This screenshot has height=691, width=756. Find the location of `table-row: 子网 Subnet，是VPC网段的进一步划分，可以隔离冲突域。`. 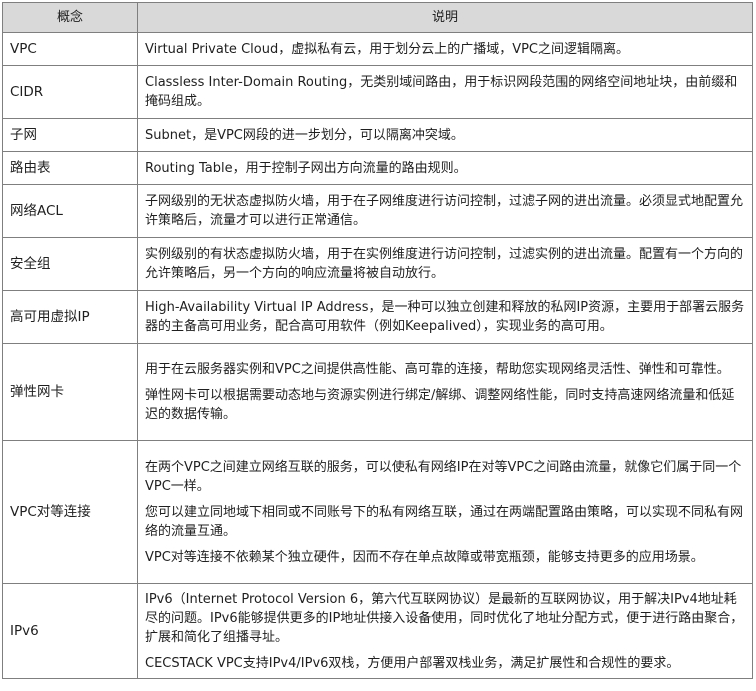

table-row: 子网 Subnet，是VPC网段的进一步划分，可以隔离冲突域。 is located at coordinates (377, 135).